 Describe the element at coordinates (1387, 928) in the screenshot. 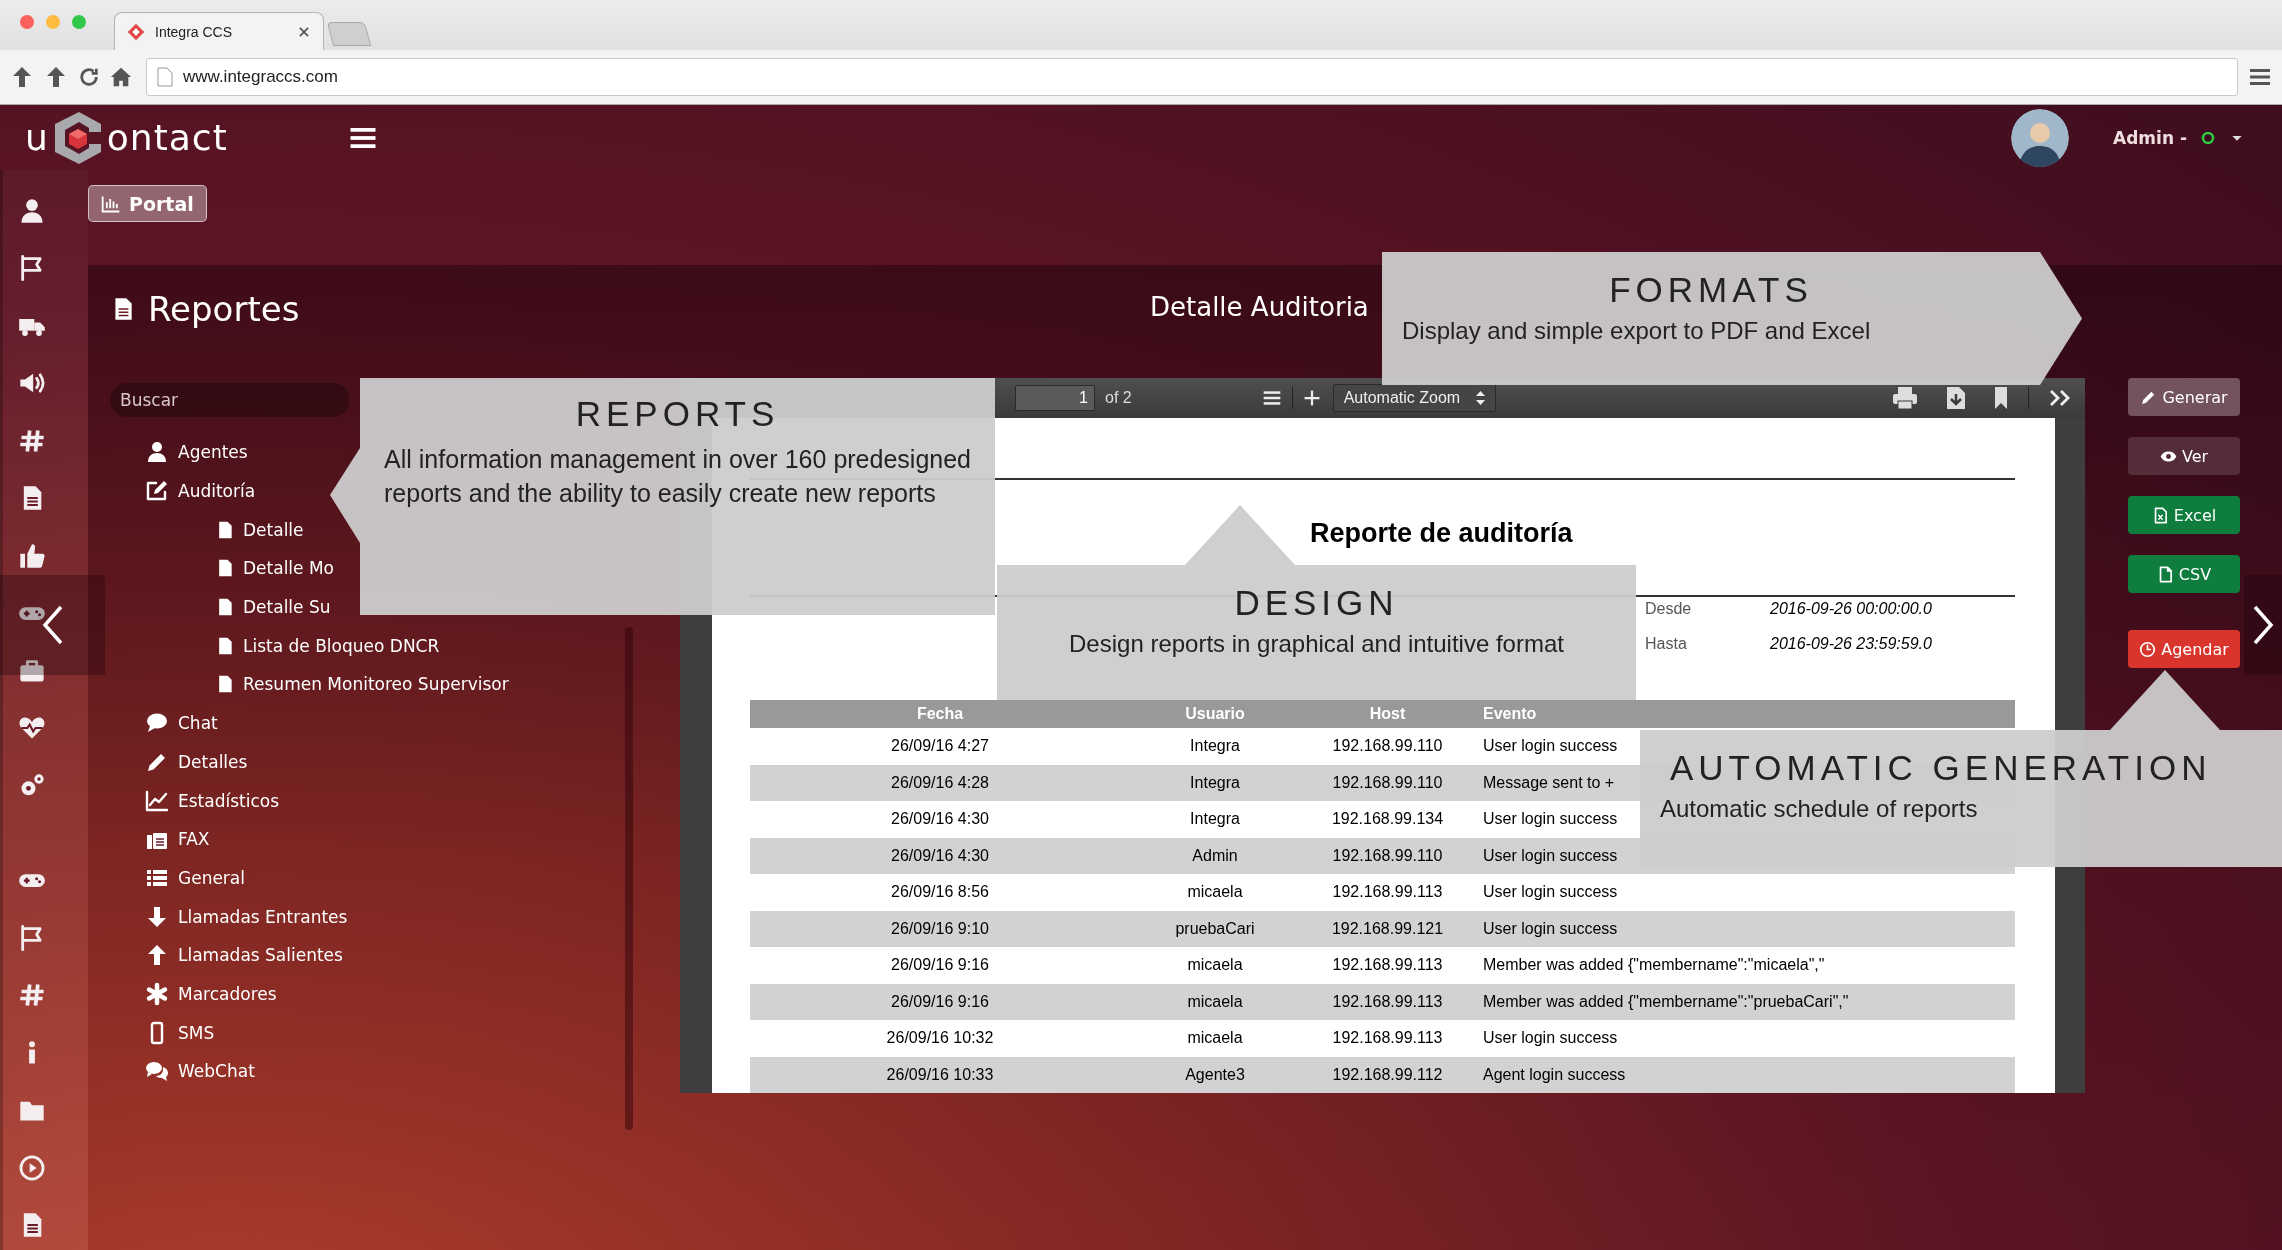

I see `table-cell: 192.168.99.121` at that location.